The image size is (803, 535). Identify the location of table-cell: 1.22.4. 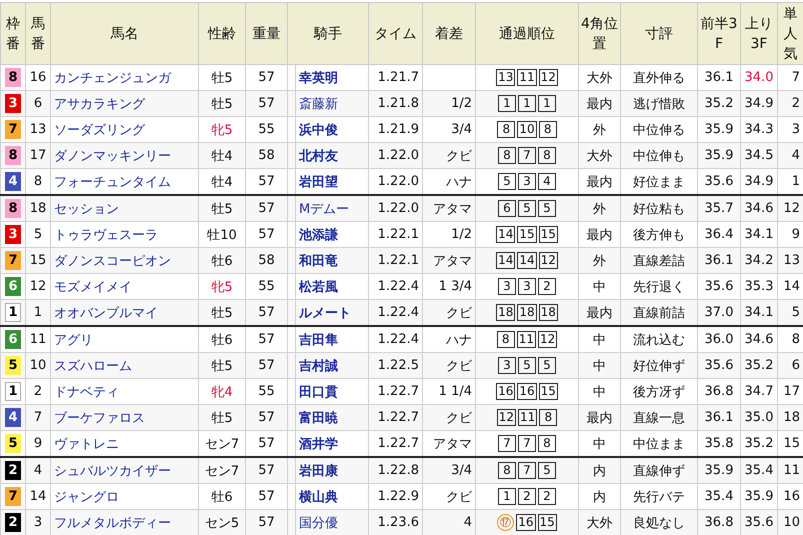
(398, 312).